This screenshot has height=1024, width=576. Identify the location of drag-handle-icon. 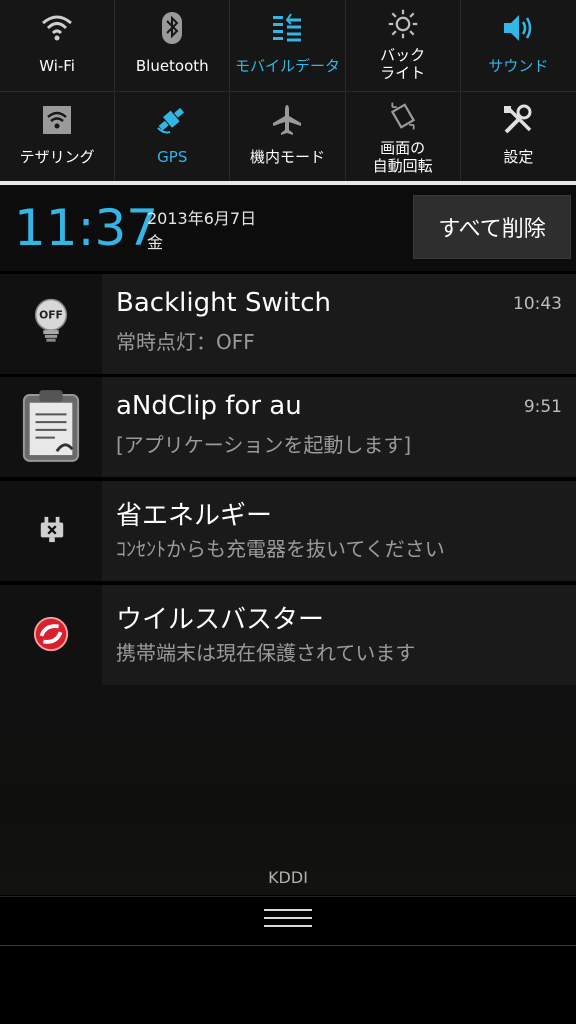
(288, 921).